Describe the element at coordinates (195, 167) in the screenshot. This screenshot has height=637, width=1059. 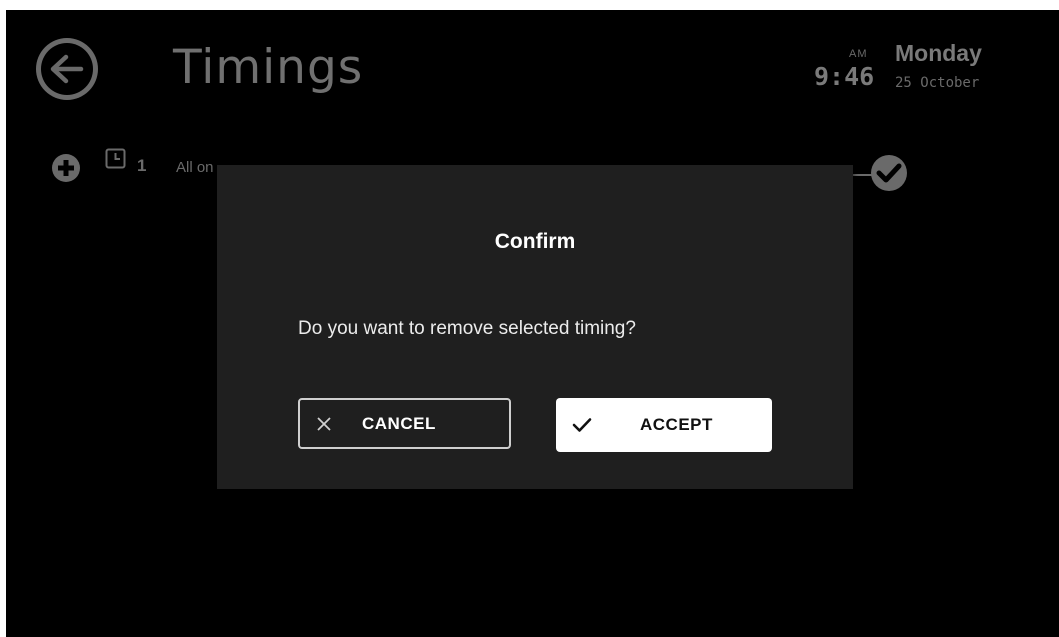
I see `timing-label: All on` at that location.